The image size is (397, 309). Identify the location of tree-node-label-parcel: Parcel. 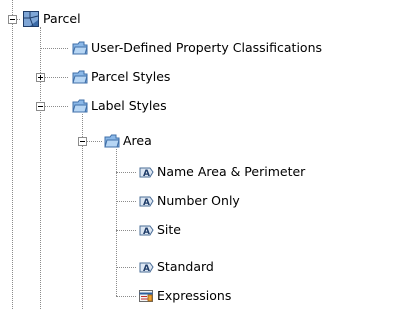
(62, 19).